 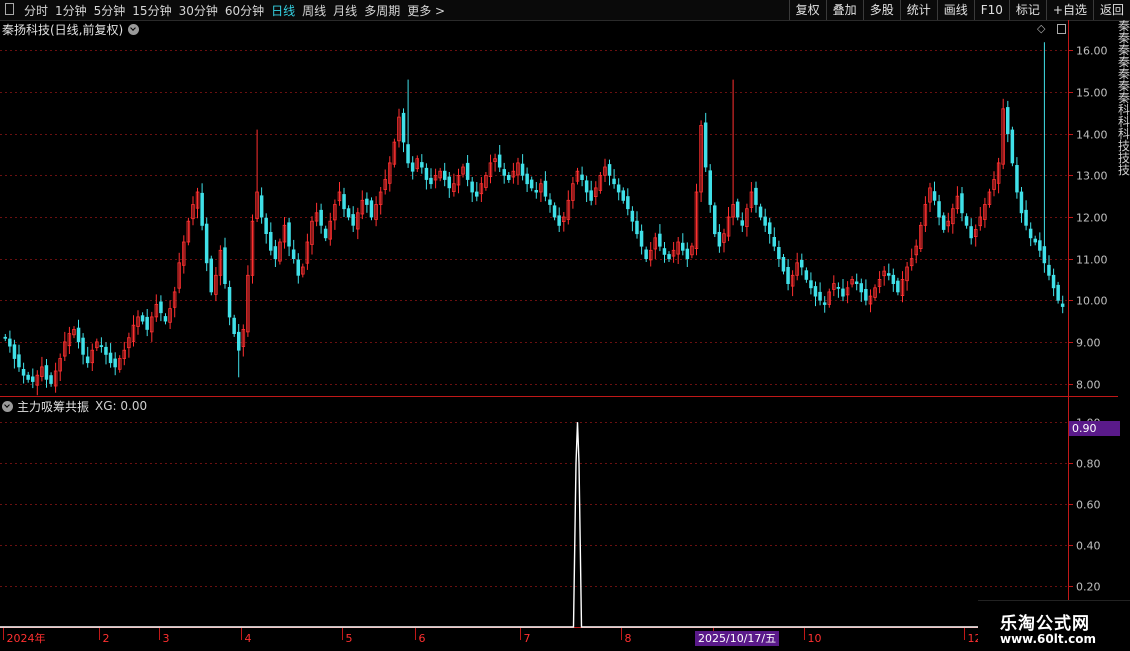 I want to click on date-cursor-label: 2025/10/17/五, so click(x=737, y=638).